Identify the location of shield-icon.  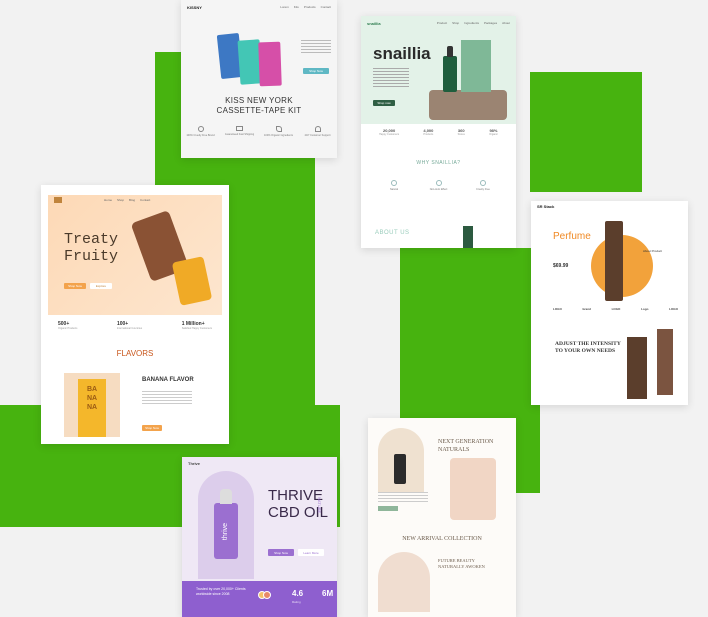
(438, 183).